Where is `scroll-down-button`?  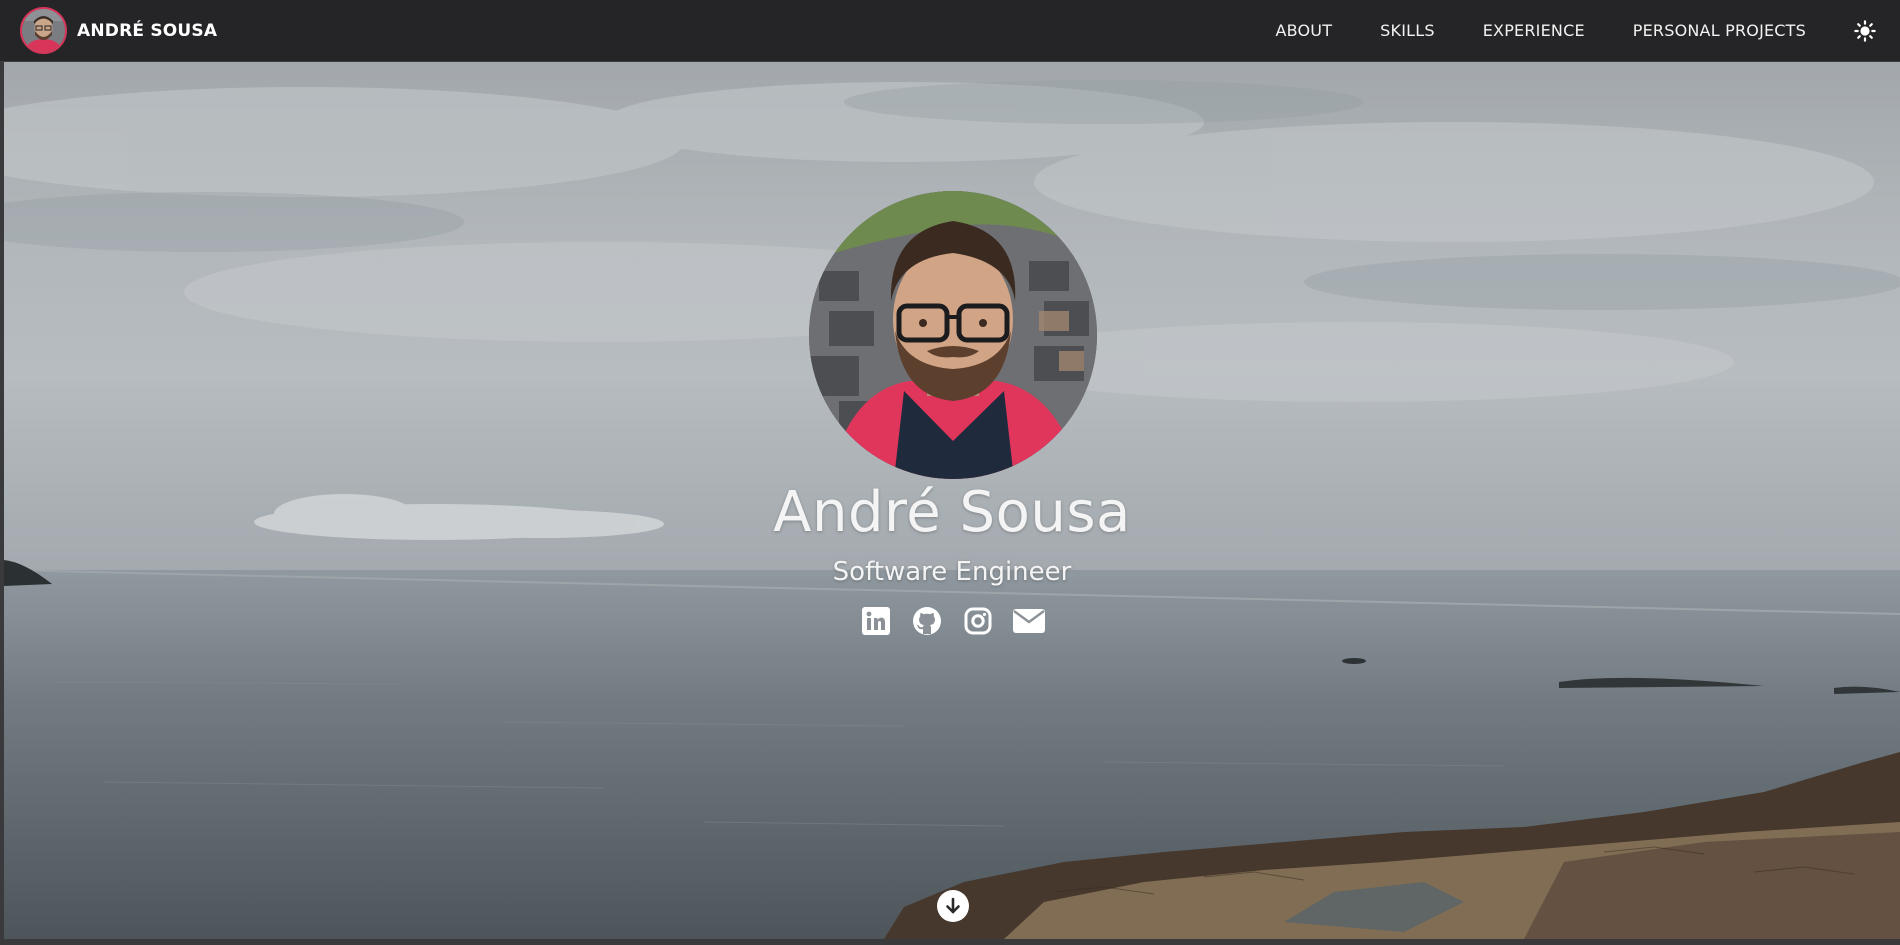 scroll-down-button is located at coordinates (953, 906).